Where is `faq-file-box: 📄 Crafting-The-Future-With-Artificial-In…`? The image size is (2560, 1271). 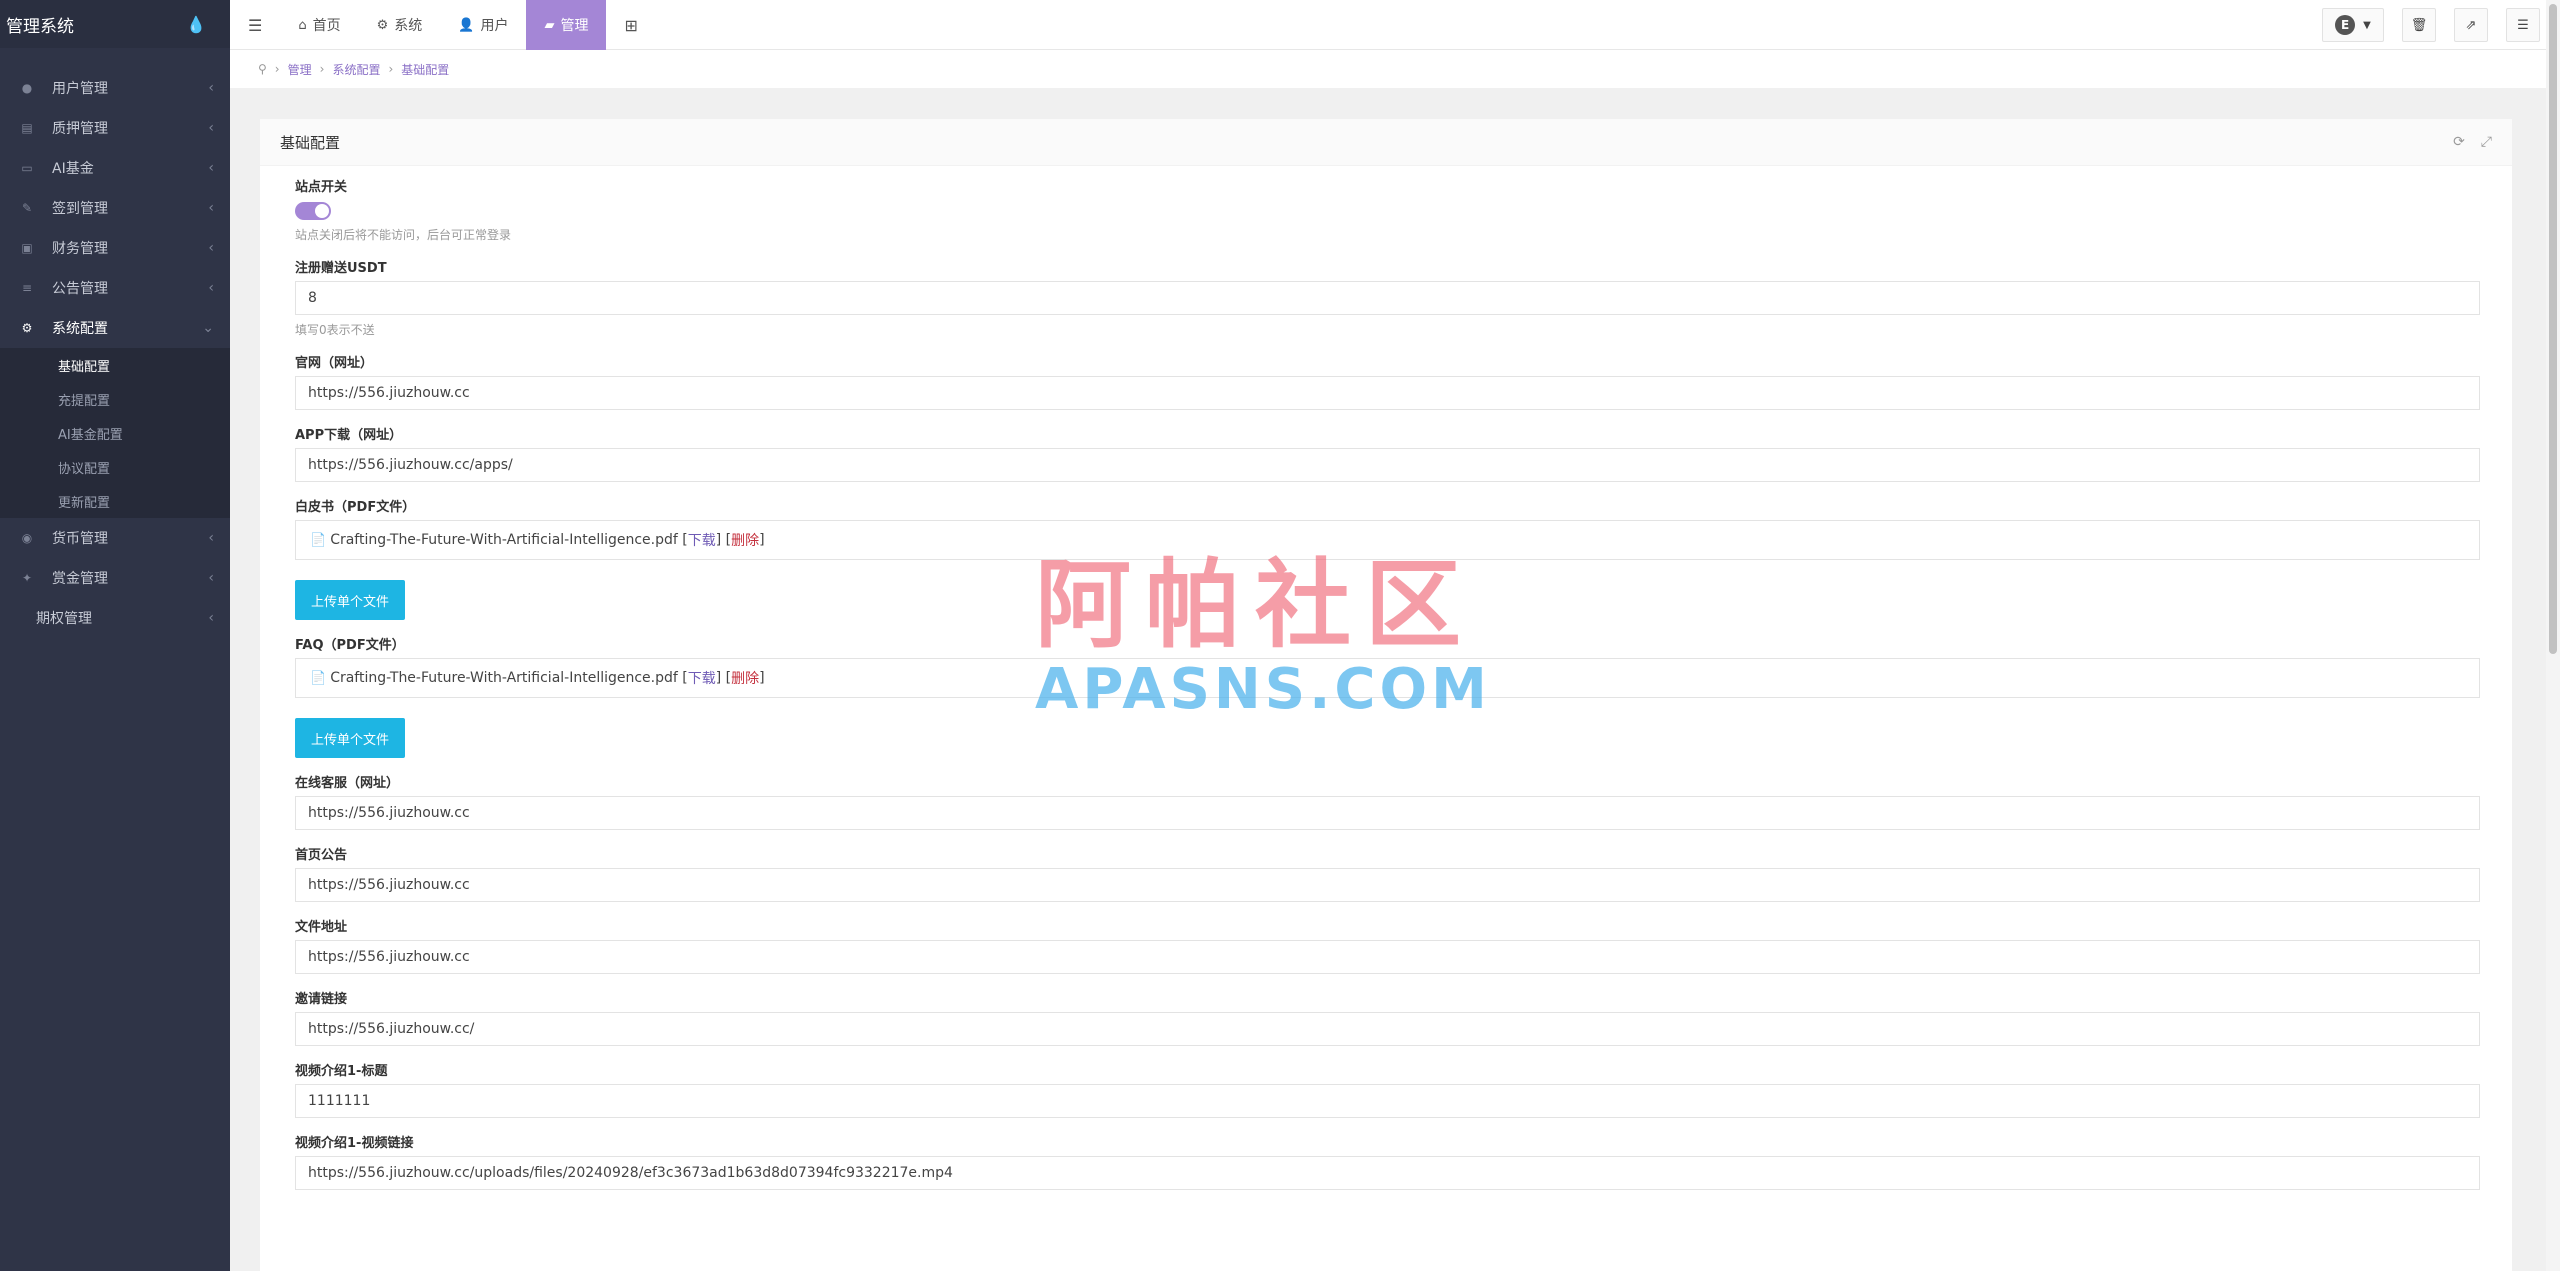
faq-file-box: 📄 Crafting-The-Future-With-Artificial-In… is located at coordinates (1387, 678).